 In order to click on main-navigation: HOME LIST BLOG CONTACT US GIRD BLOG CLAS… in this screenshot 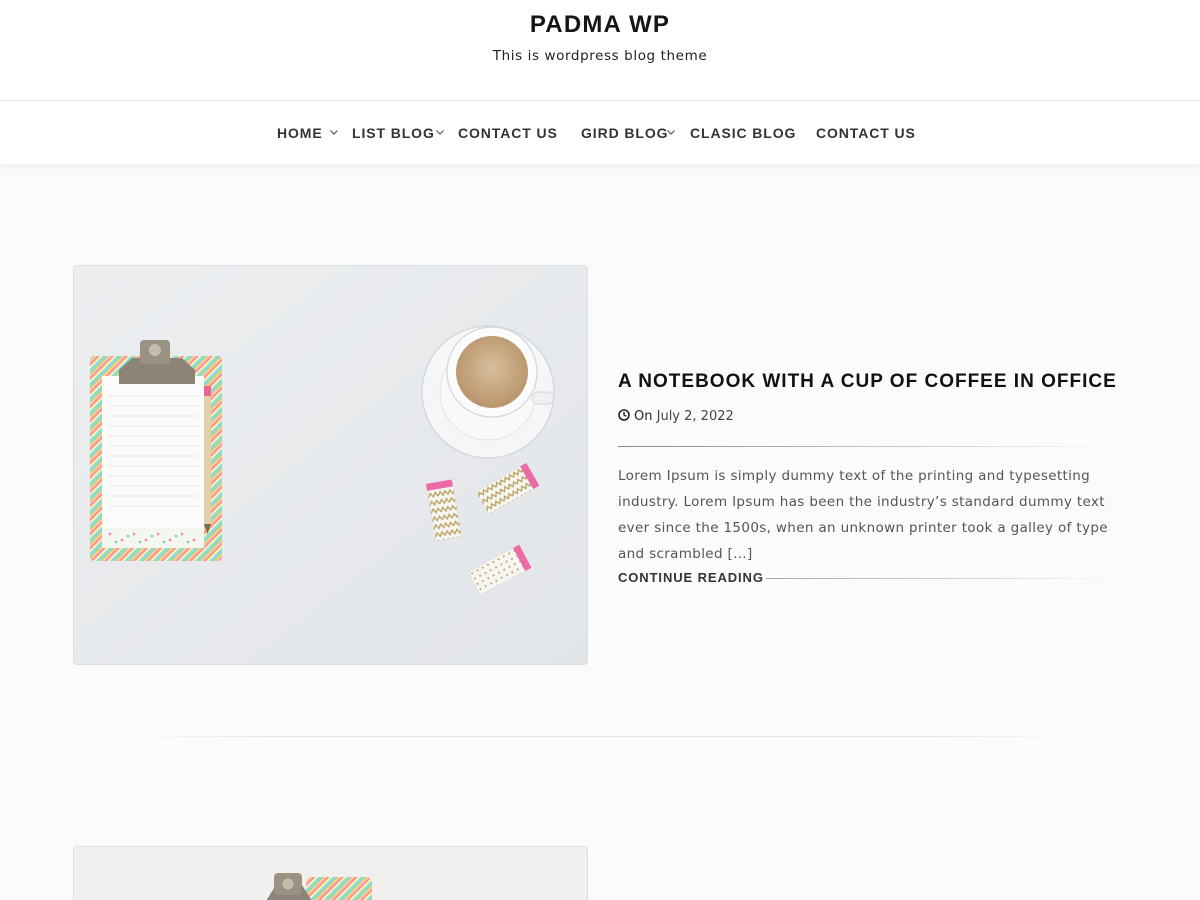, I will do `click(600, 132)`.